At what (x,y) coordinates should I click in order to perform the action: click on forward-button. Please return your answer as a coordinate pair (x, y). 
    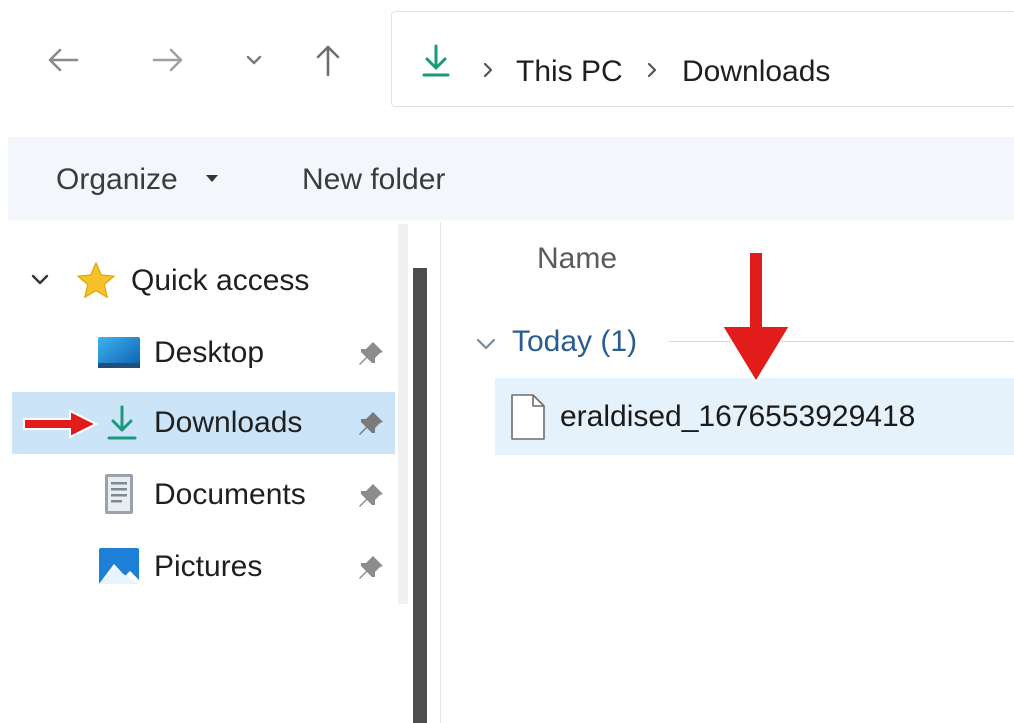
    Looking at the image, I should click on (168, 60).